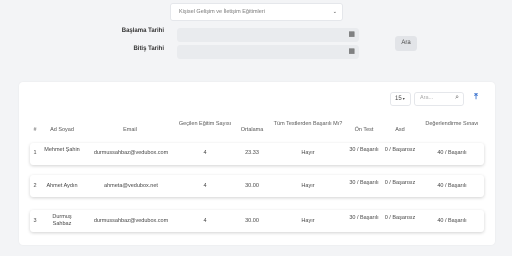 This screenshot has height=256, width=512. I want to click on header-all-passed: Tüm Testlerden Başarılı Mı?, so click(308, 124).